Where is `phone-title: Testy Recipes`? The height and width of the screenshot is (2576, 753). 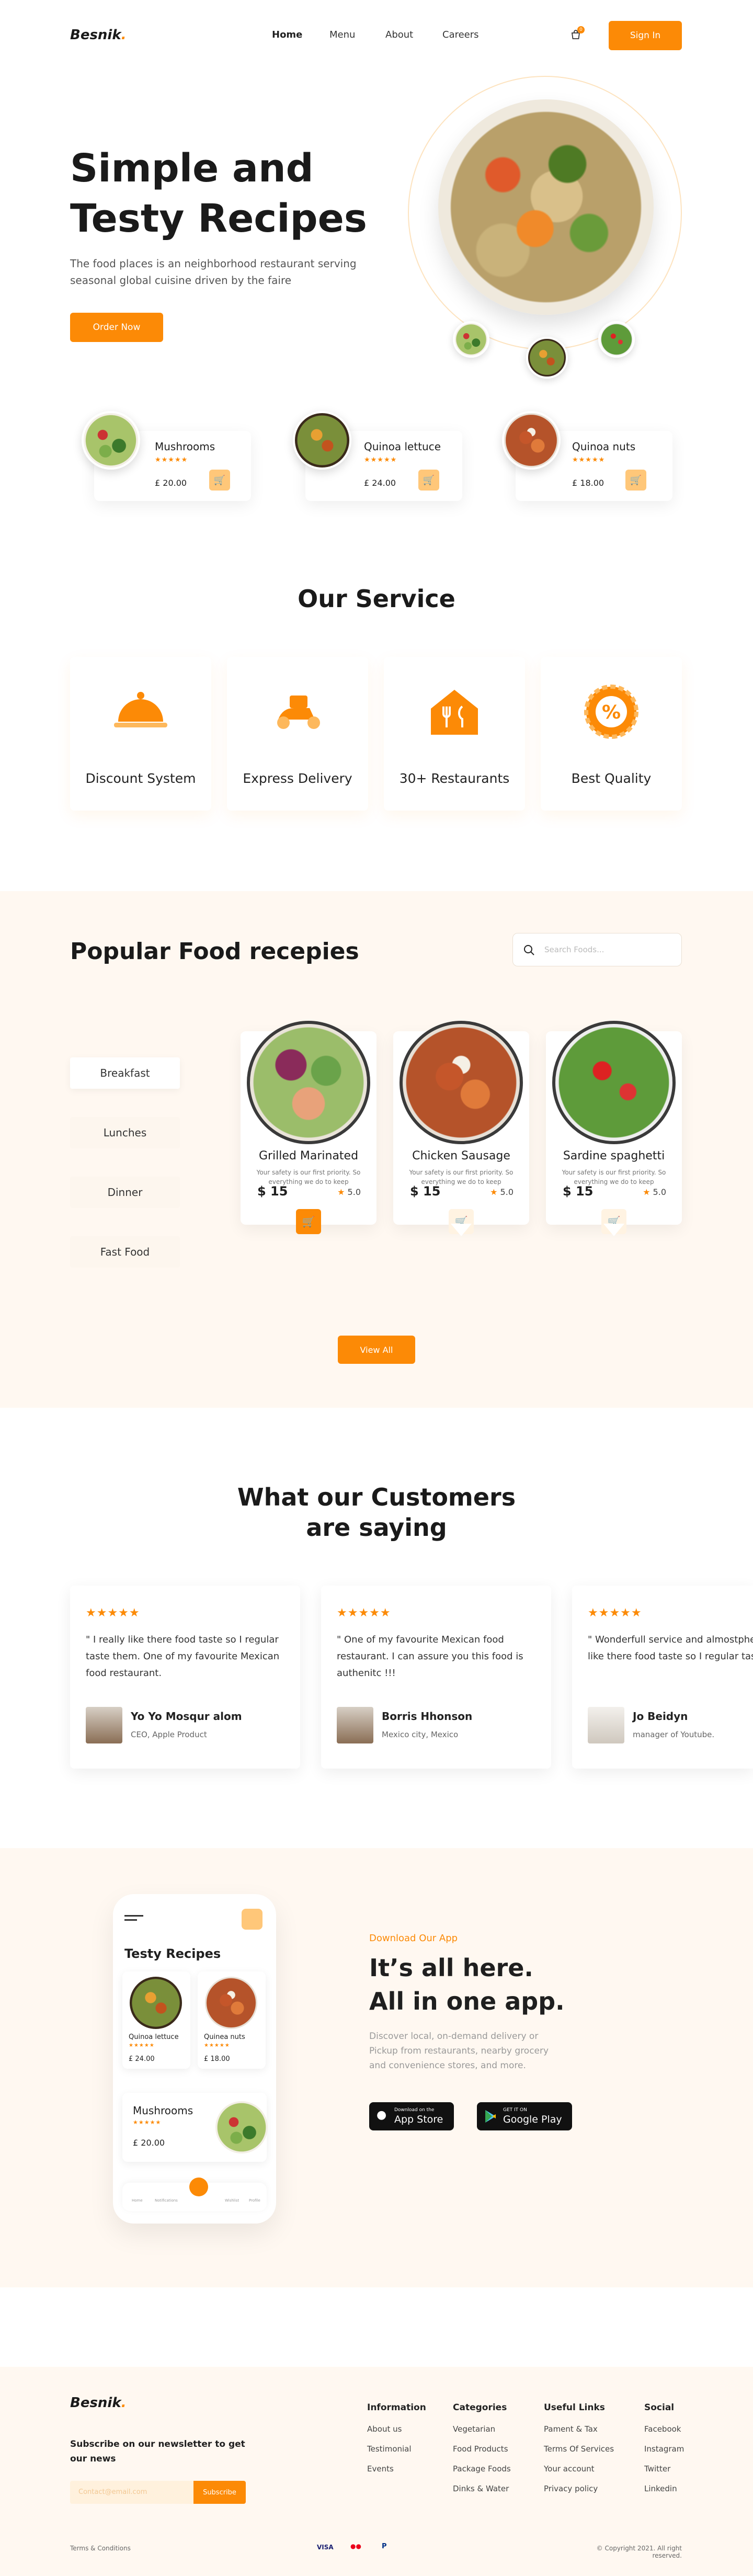
phone-title: Testy Recipes is located at coordinates (172, 1954).